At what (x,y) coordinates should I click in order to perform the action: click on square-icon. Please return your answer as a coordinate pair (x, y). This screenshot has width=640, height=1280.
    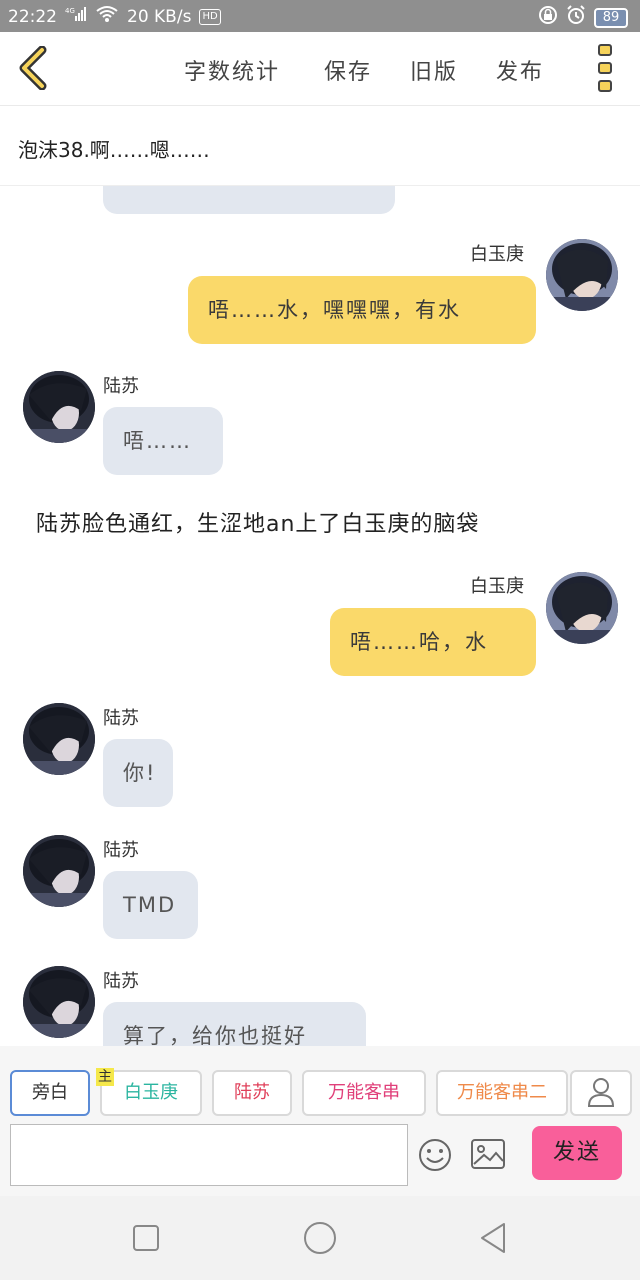
    Looking at the image, I should click on (146, 1238).